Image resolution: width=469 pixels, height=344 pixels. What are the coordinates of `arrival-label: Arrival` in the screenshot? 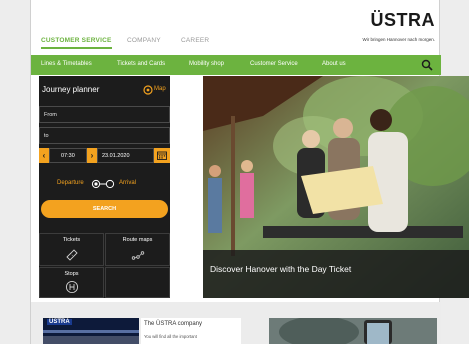 It's located at (127, 183).